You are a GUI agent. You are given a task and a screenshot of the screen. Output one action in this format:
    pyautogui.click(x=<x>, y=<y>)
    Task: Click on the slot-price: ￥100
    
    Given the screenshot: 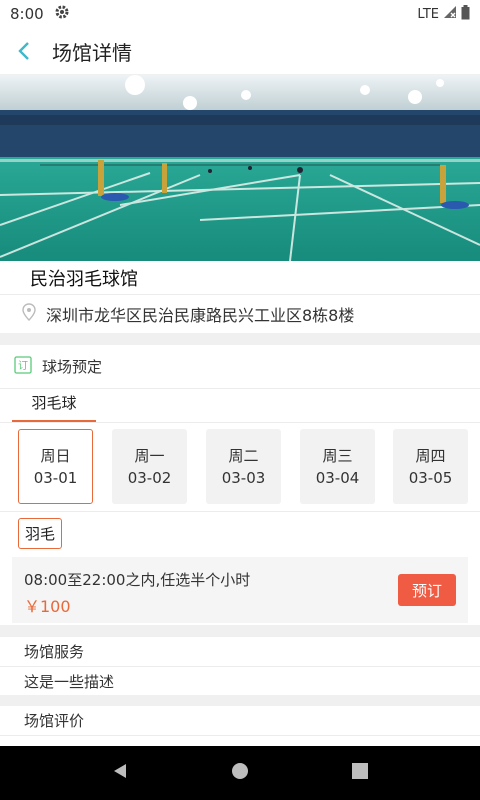 What is the action you would take?
    pyautogui.click(x=47, y=606)
    